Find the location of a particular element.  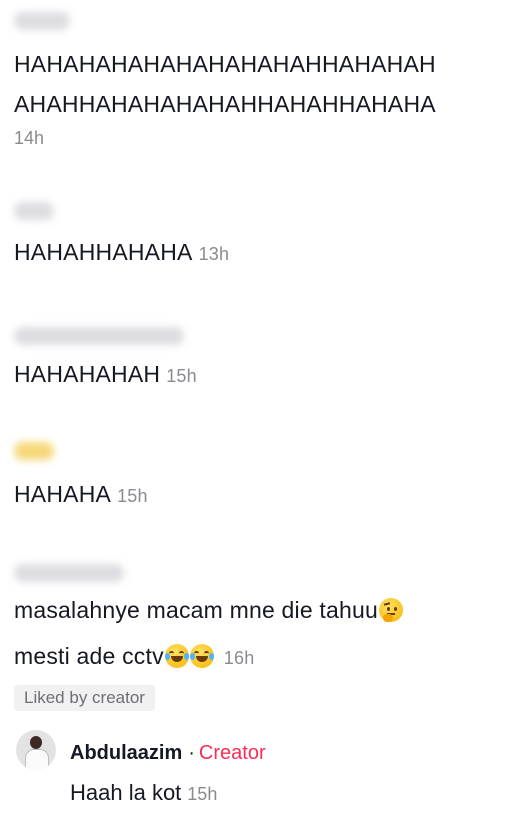

comment-text: HAHAHAHAH 15h is located at coordinates (105, 375).